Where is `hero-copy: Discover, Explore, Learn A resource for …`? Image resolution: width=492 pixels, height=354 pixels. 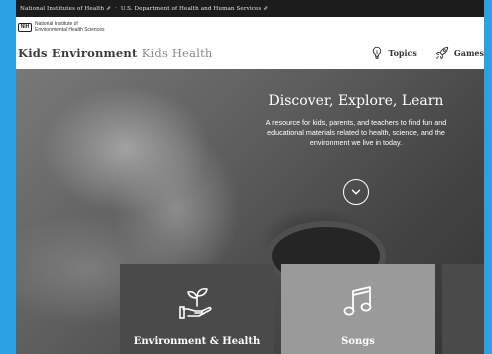 hero-copy: Discover, Explore, Learn A resource for … is located at coordinates (356, 120).